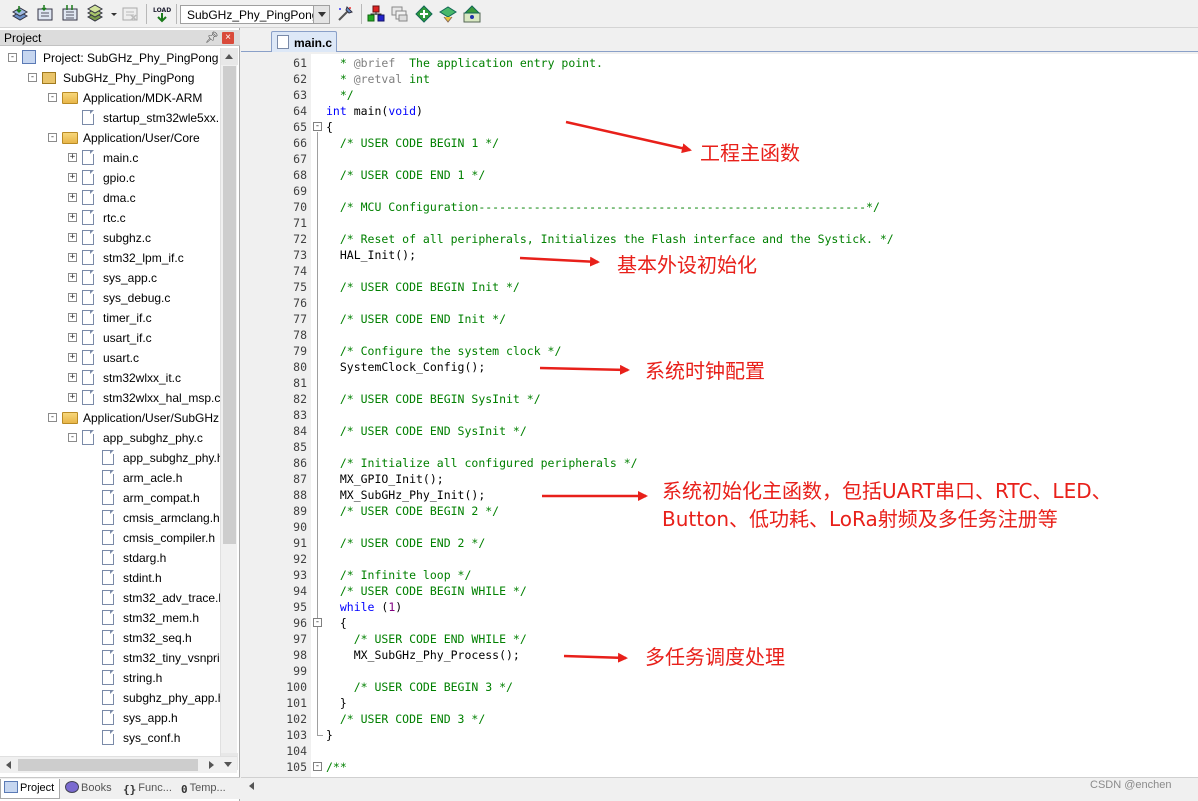  What do you see at coordinates (424, 14) in the screenshot?
I see `select-packs-icon` at bounding box center [424, 14].